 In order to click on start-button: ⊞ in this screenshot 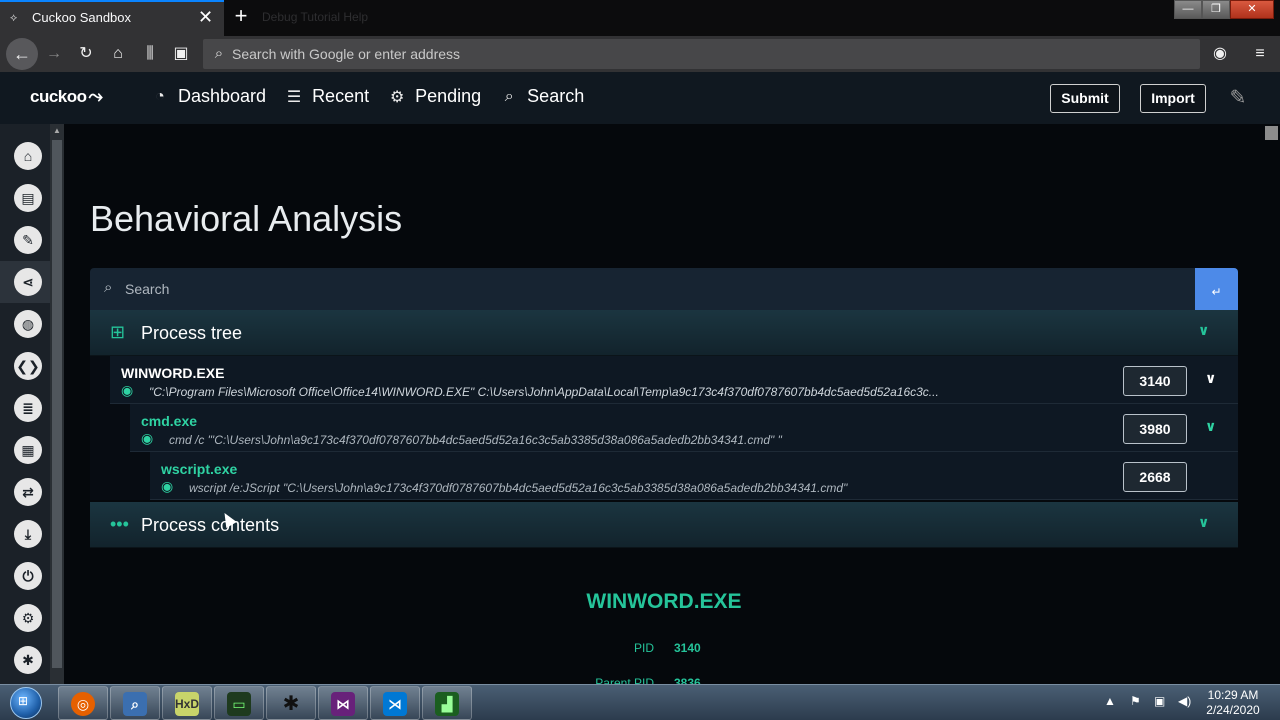, I will do `click(26, 702)`.